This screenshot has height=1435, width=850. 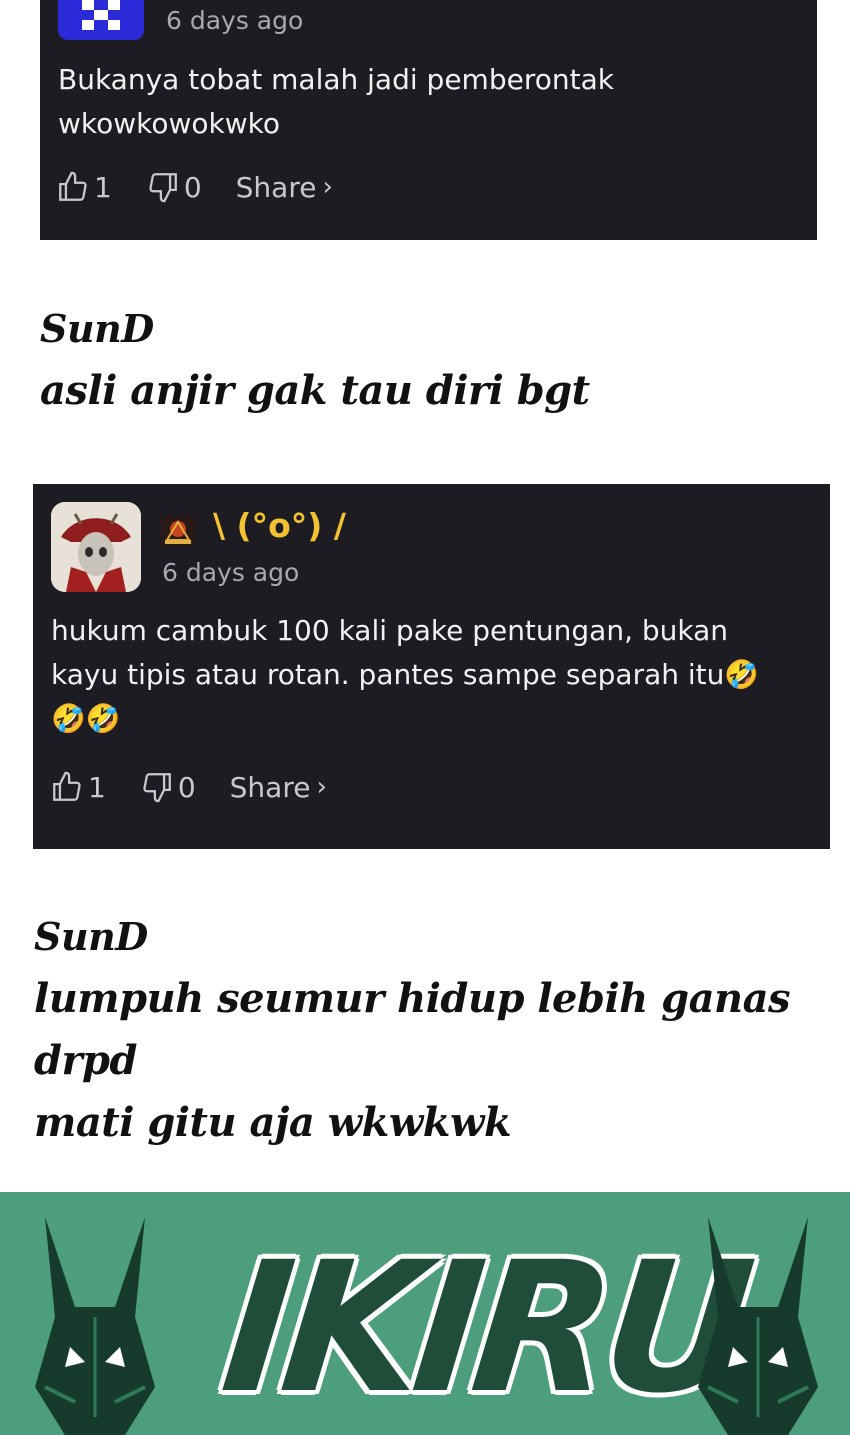 I want to click on ikiru-logo: IKIRU, so click(x=484, y=1328).